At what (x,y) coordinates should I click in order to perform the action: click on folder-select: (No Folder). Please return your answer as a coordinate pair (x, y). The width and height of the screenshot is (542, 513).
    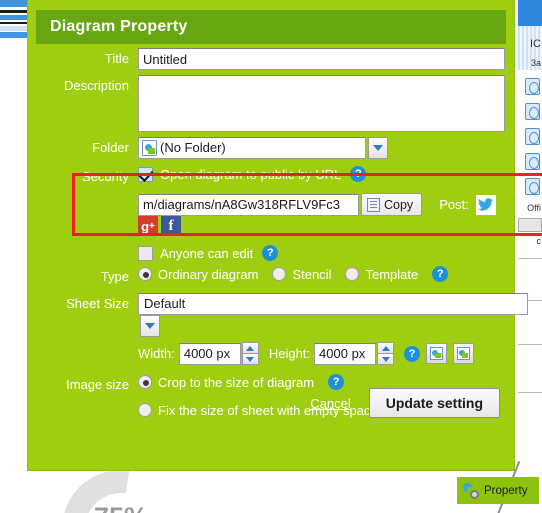
    Looking at the image, I should click on (252, 148).